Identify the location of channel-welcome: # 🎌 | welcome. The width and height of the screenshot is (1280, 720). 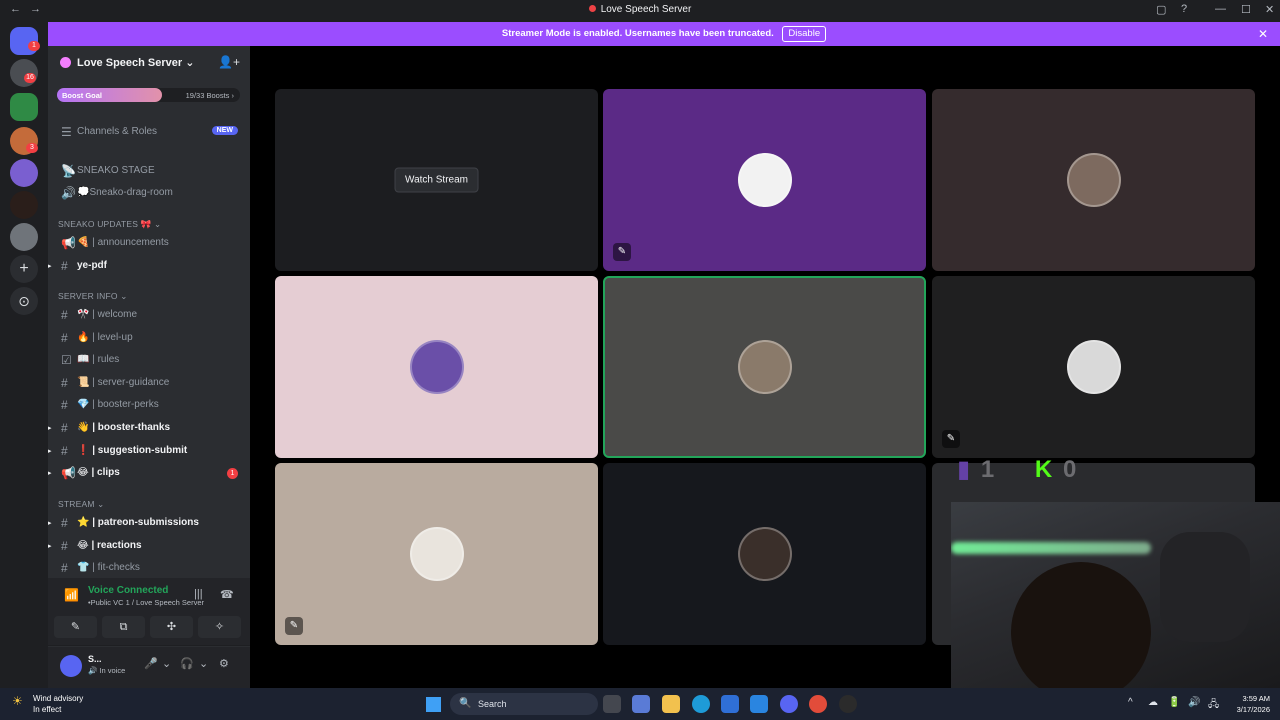
(149, 315).